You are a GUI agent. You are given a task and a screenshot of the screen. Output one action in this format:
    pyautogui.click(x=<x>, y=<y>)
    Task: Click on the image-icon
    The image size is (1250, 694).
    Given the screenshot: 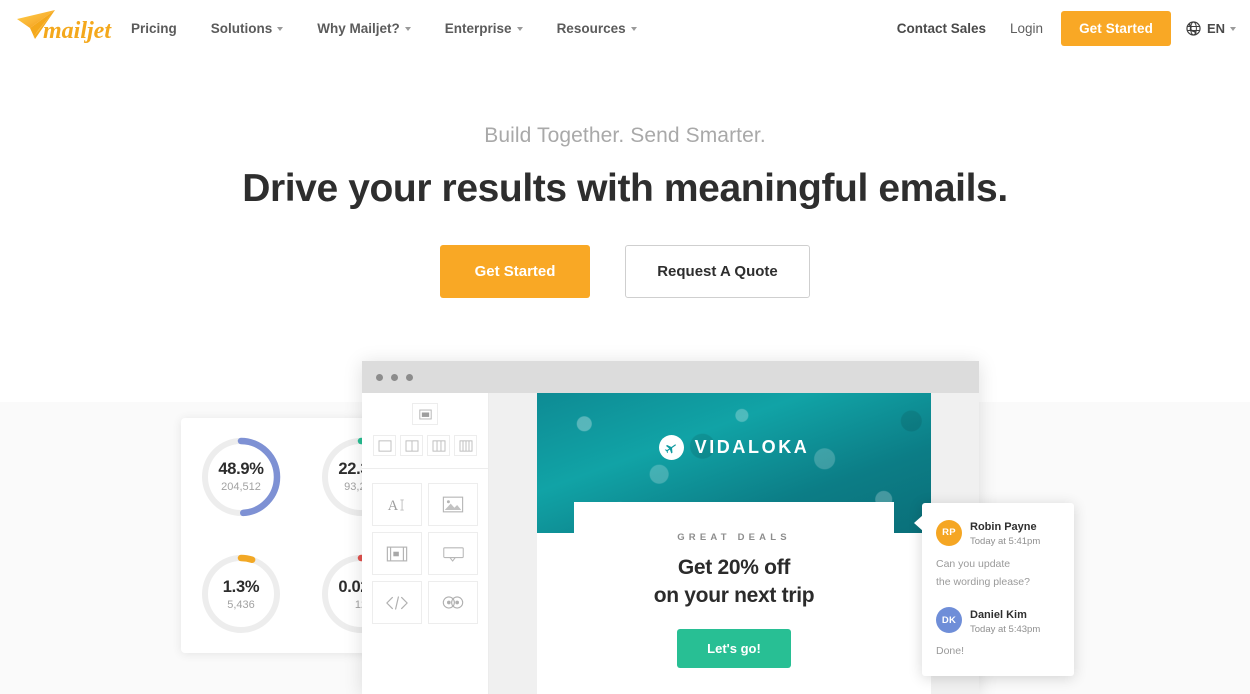 What is the action you would take?
    pyautogui.click(x=453, y=504)
    